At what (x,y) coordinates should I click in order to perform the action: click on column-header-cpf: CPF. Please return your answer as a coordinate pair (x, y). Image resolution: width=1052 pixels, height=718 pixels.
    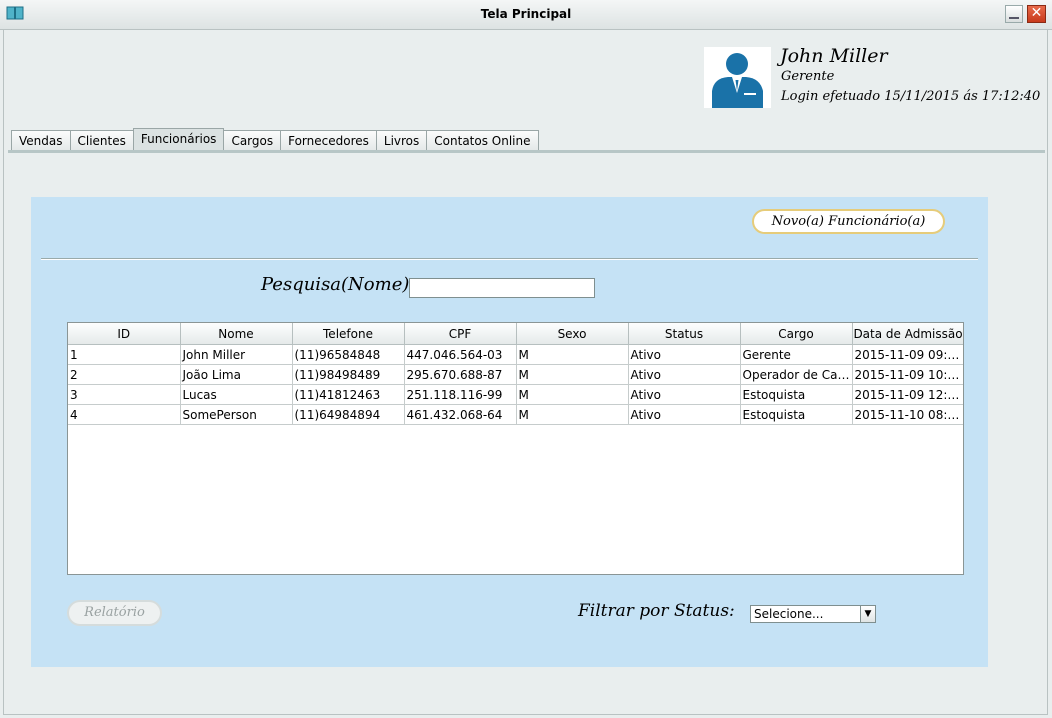
    Looking at the image, I should click on (460, 334).